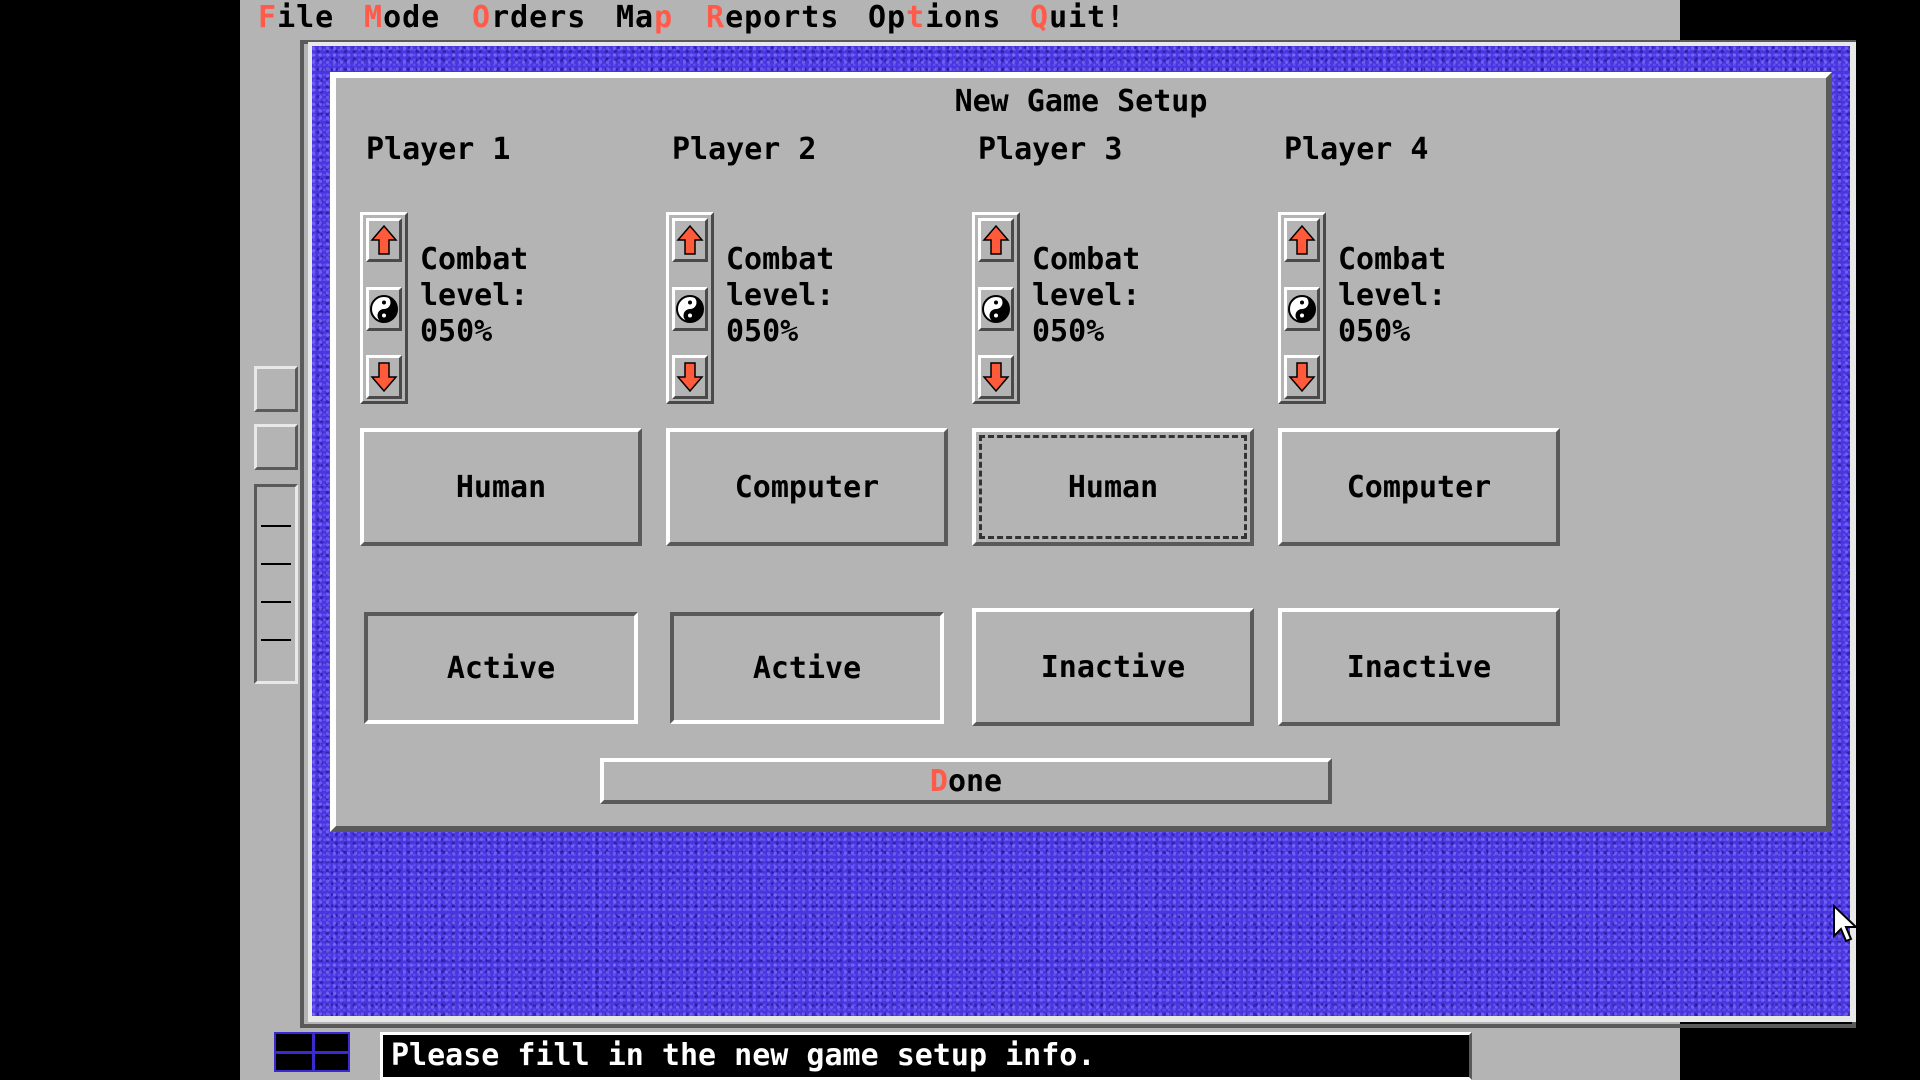 Image resolution: width=1920 pixels, height=1080 pixels. Describe the element at coordinates (934, 17) in the screenshot. I see `menu-options: Options` at that location.